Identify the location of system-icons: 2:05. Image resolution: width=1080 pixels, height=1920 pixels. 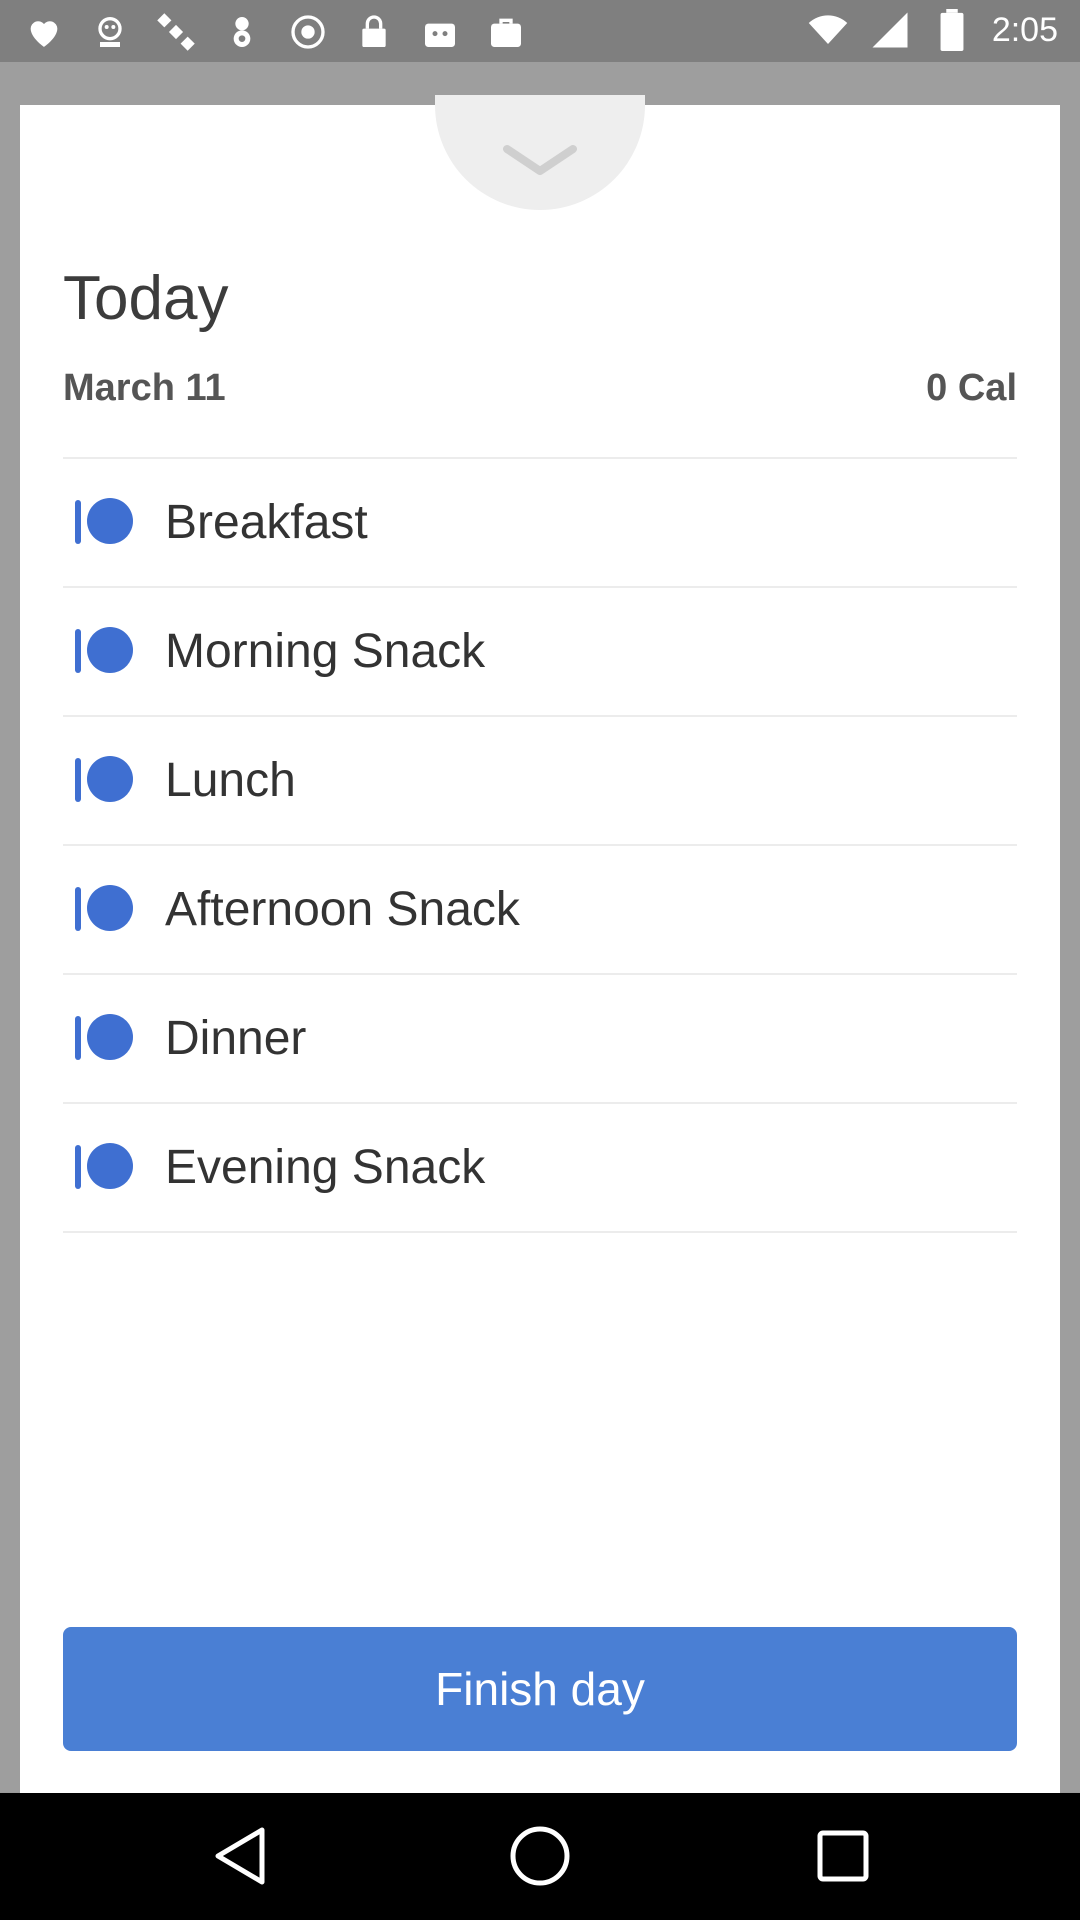
(932, 30).